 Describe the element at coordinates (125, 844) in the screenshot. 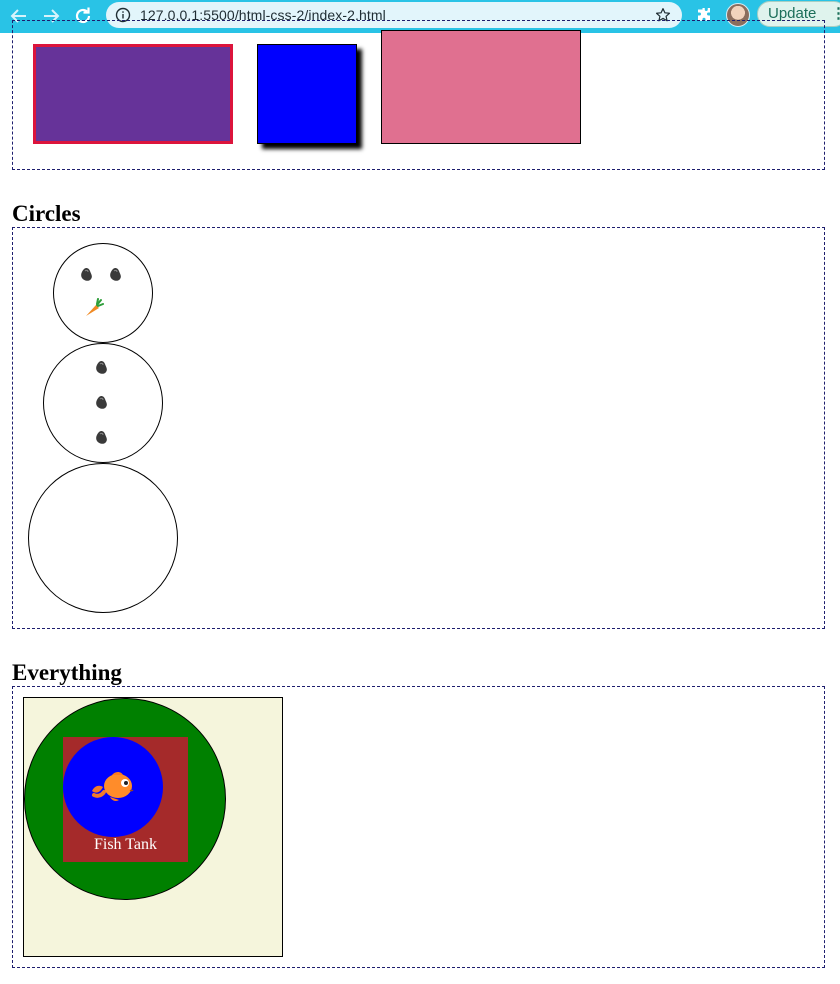

I see `fish-tank-label: Fish Tank` at that location.